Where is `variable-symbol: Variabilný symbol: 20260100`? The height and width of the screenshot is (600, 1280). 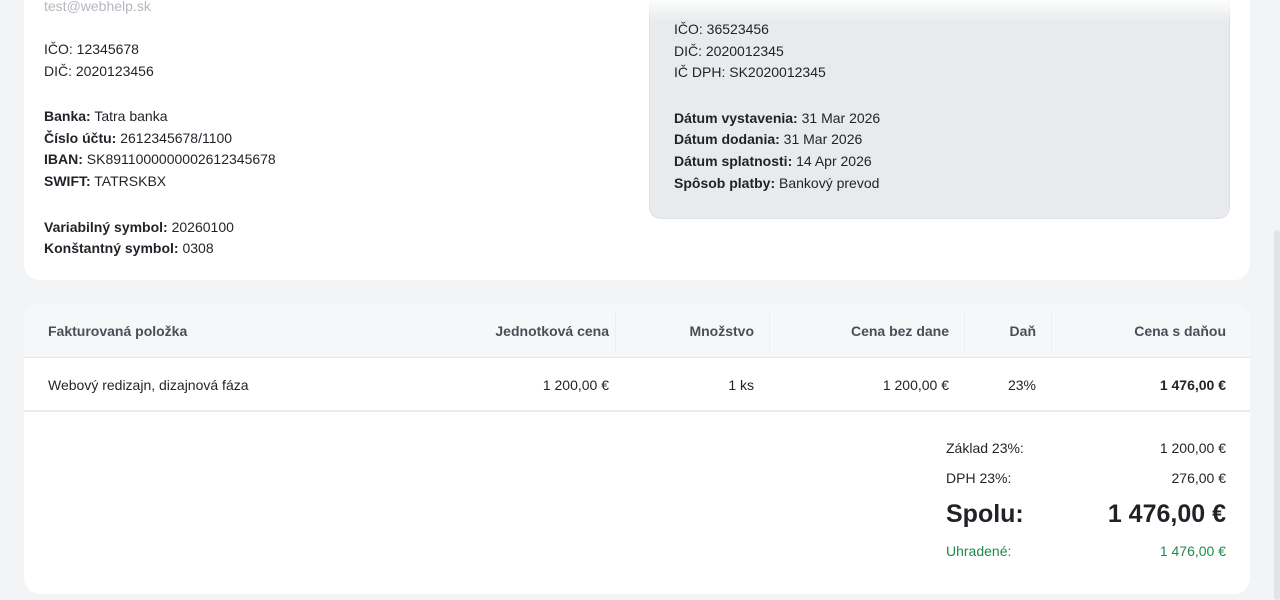
variable-symbol: Variabilný symbol: 20260100 is located at coordinates (139, 226).